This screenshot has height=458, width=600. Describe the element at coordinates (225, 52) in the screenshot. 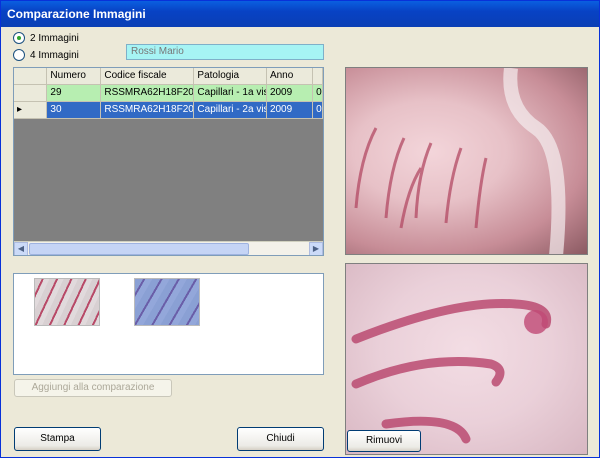

I see `patient-name-field: Rossi Mario` at that location.